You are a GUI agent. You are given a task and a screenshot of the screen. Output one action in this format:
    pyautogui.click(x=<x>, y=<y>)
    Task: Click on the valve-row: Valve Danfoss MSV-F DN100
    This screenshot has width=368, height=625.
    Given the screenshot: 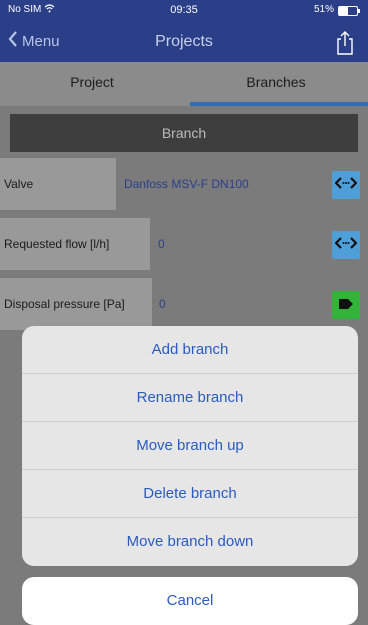 What is the action you would take?
    pyautogui.click(x=184, y=184)
    